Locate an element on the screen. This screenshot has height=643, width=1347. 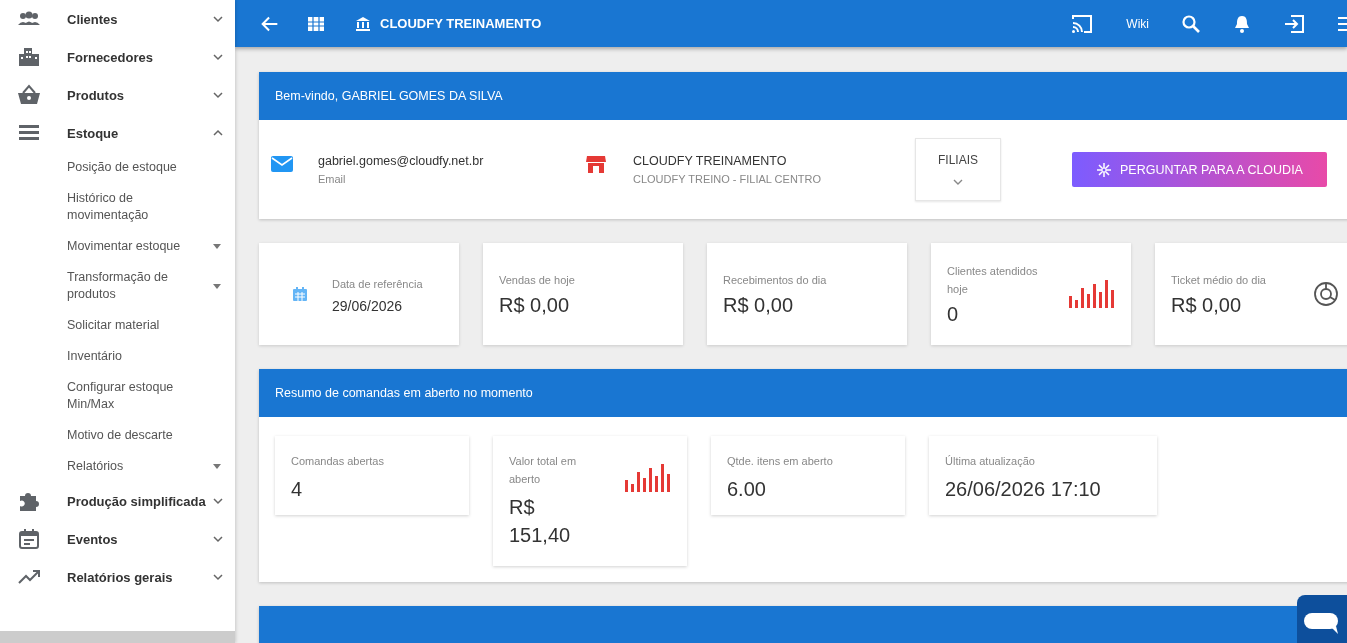
submenu-item: Transformação de produtos is located at coordinates (117, 286).